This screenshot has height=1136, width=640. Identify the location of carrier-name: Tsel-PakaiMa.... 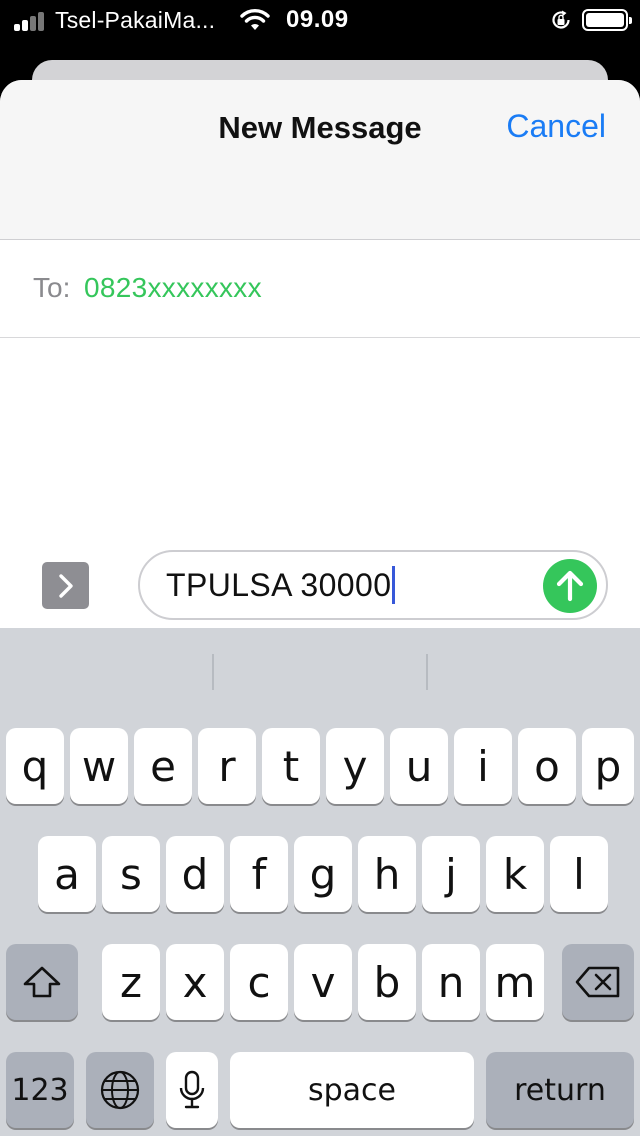
(135, 20).